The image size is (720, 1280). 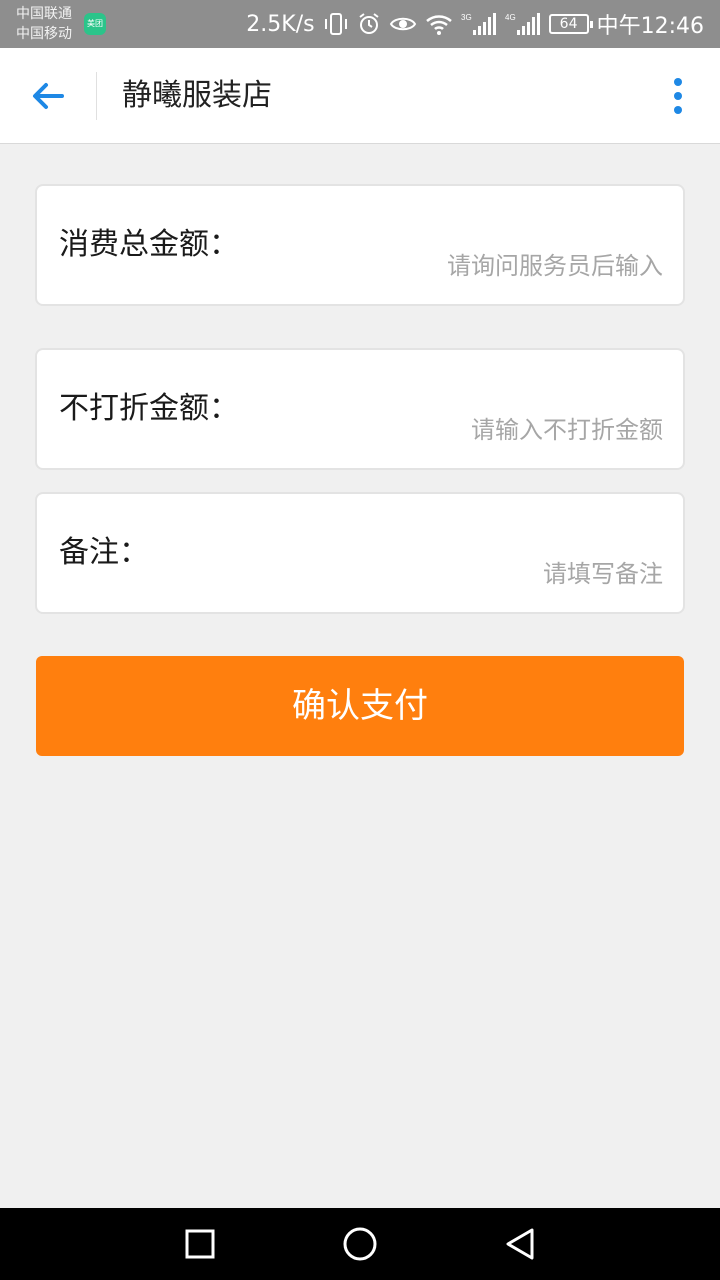 What do you see at coordinates (360, 245) in the screenshot?
I see `total-amount-card: 消费总金额：` at bounding box center [360, 245].